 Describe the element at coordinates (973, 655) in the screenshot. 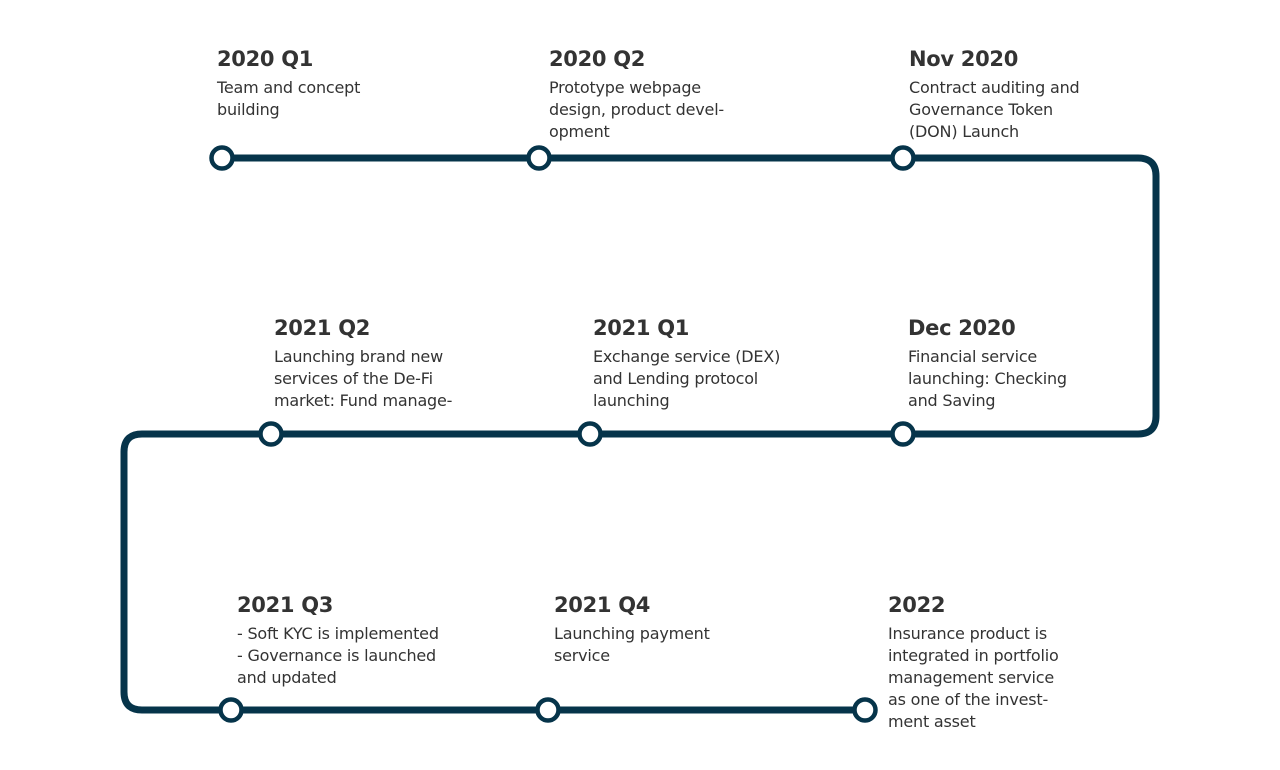

I see `milestone-description-line: integrated in portfolio` at that location.